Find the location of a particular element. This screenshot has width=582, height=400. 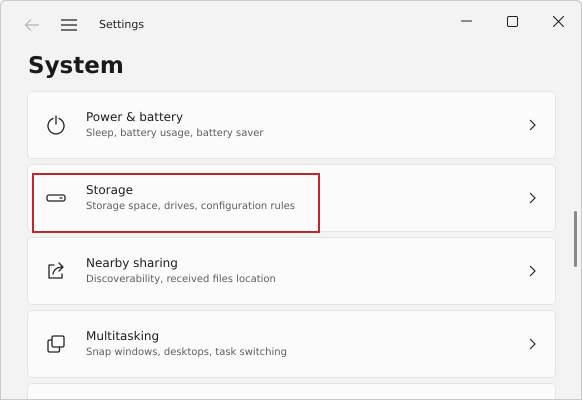

windows-icon is located at coordinates (56, 344).